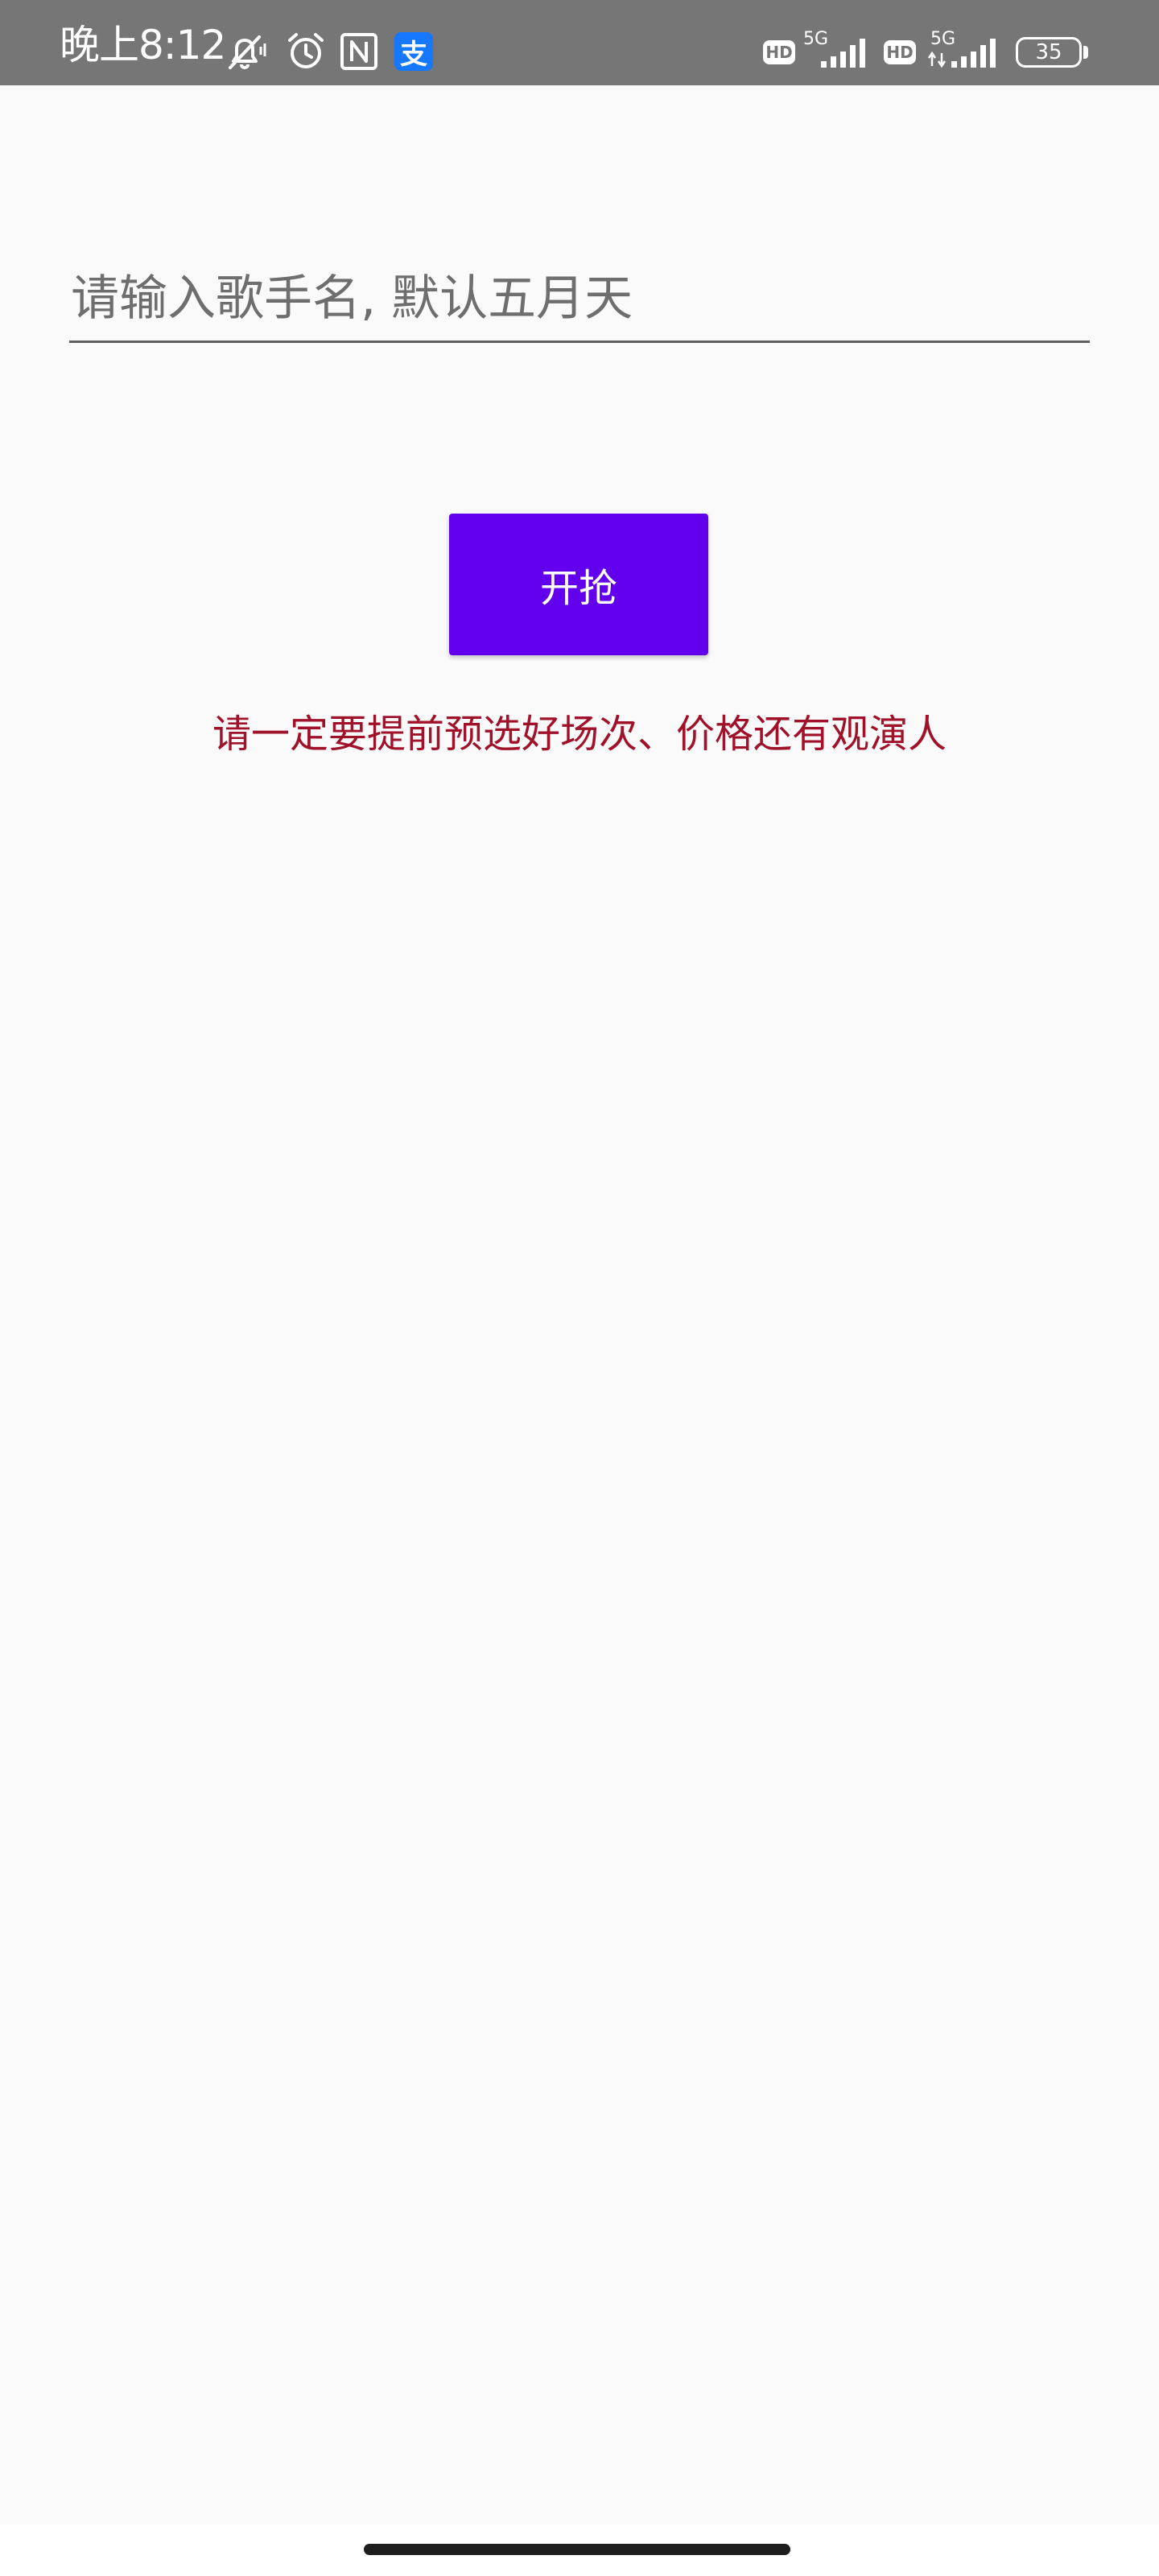  Describe the element at coordinates (844, 53) in the screenshot. I see `signal-icon` at that location.